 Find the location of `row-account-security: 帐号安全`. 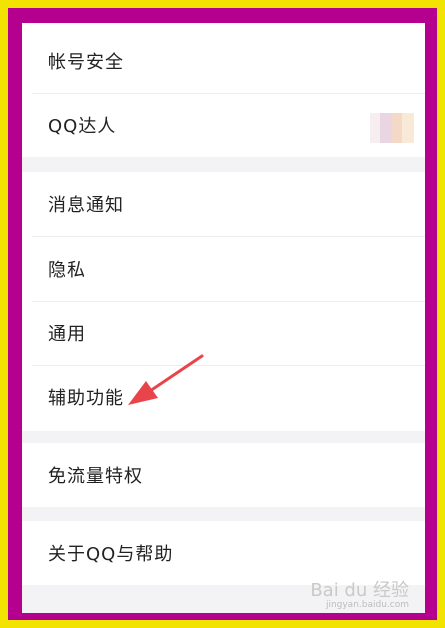

row-account-security: 帐号安全 is located at coordinates (223, 61).